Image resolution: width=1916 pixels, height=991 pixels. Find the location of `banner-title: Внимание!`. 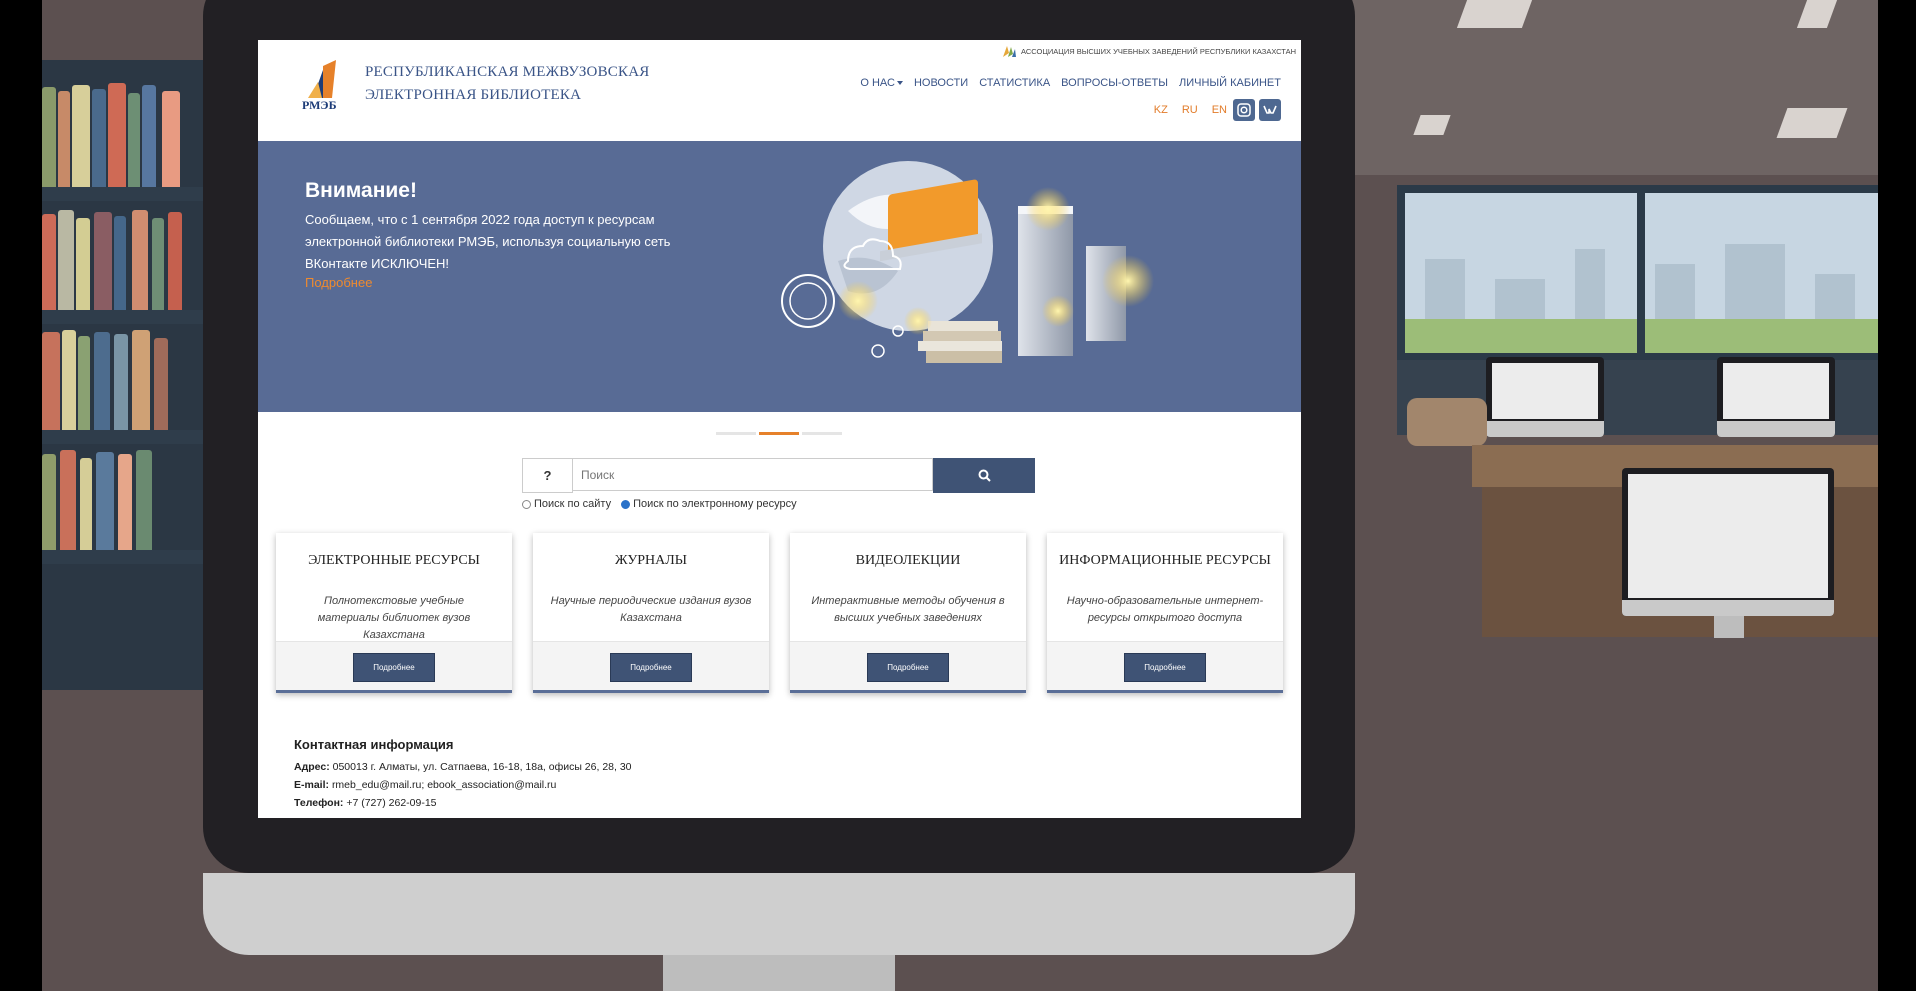

banner-title: Внимание! is located at coordinates (361, 190).